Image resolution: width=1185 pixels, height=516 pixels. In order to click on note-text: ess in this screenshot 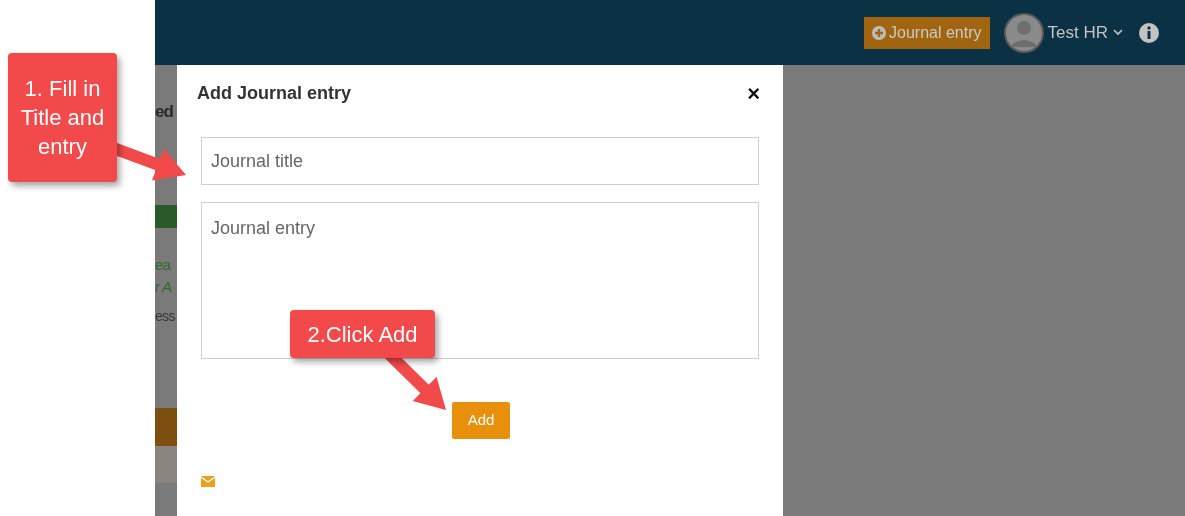, I will do `click(165, 316)`.